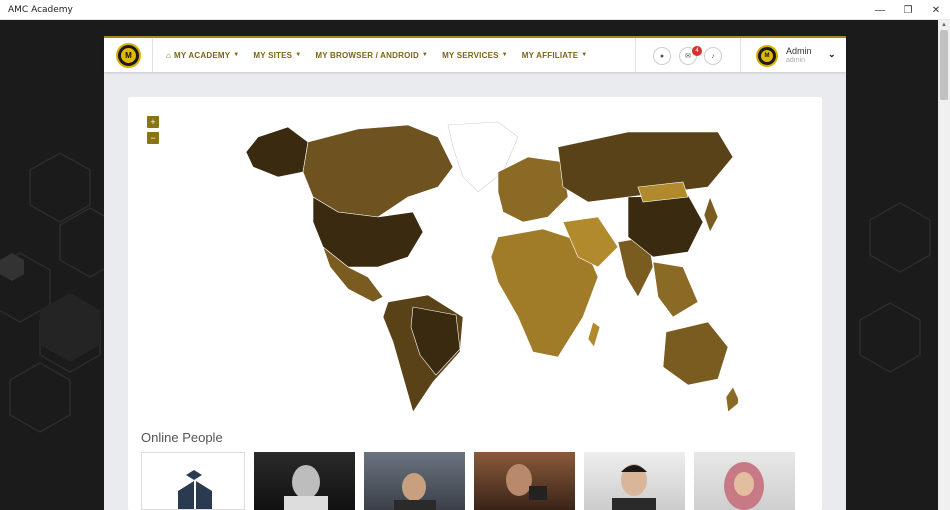 This screenshot has height=510, width=950. Describe the element at coordinates (675, 289) in the screenshot. I see `map-region-se-asia` at that location.